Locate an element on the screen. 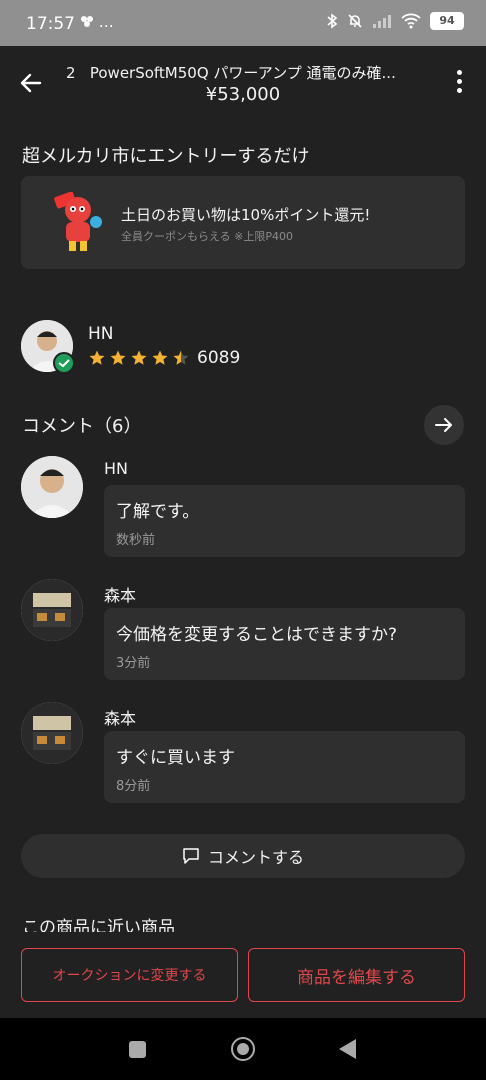  signal-icon is located at coordinates (382, 21).